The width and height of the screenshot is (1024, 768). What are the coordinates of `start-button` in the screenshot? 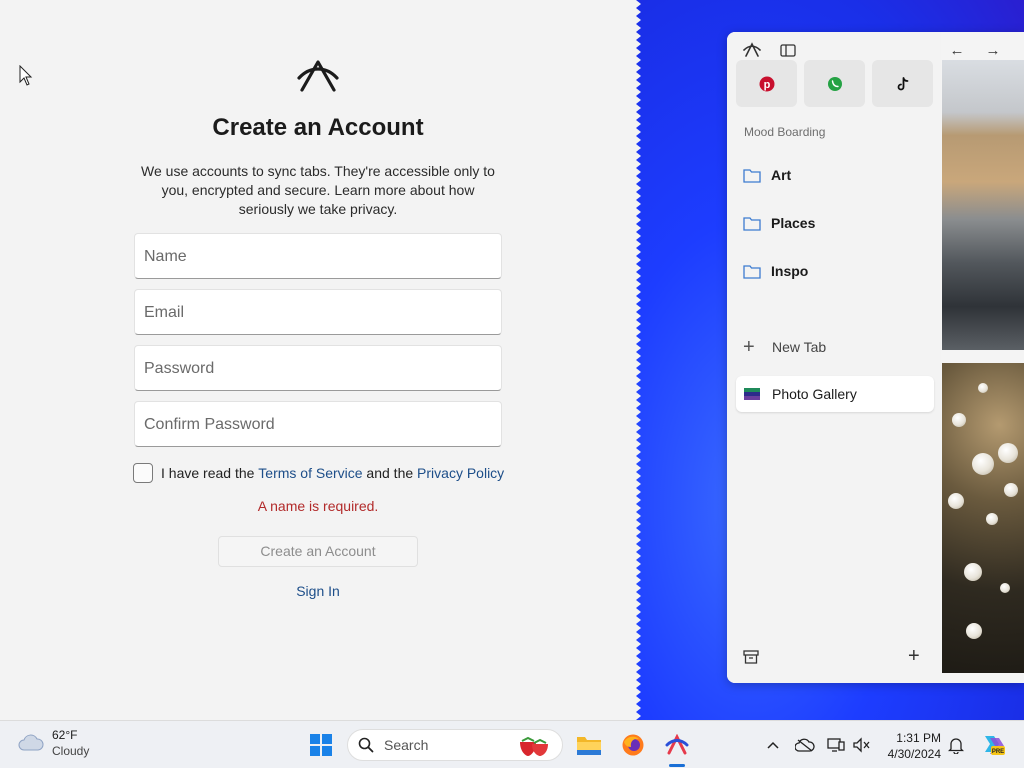 It's located at (321, 745).